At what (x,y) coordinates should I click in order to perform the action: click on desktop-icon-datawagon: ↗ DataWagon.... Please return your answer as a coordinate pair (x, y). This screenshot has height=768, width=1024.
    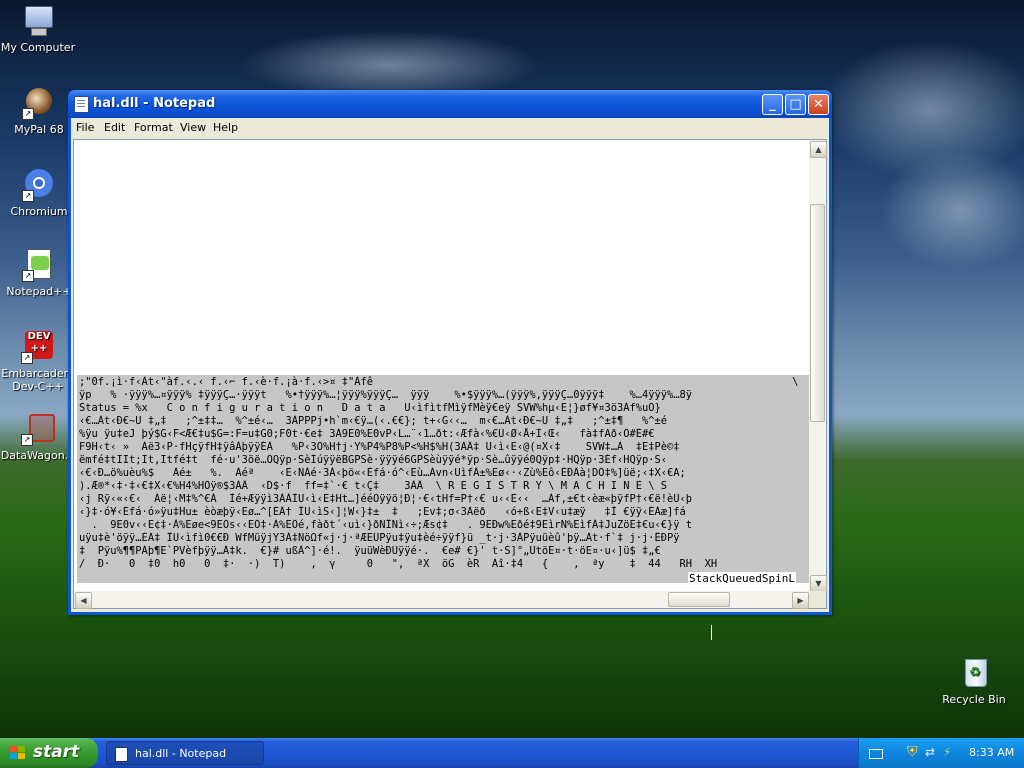
    Looking at the image, I should click on (38, 437).